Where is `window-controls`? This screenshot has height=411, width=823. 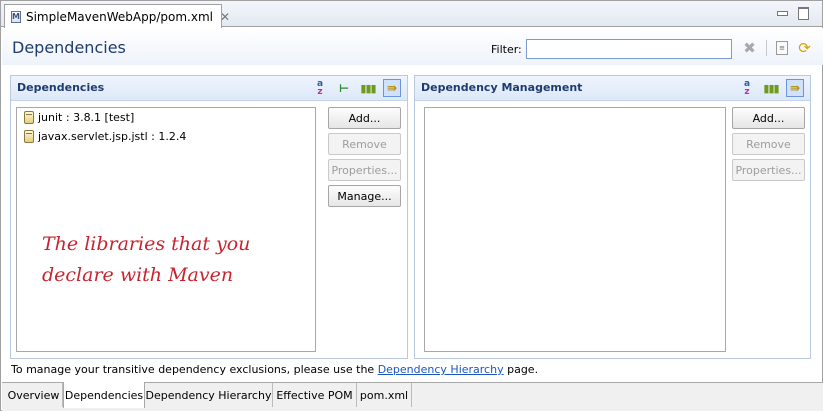 window-controls is located at coordinates (792, 13).